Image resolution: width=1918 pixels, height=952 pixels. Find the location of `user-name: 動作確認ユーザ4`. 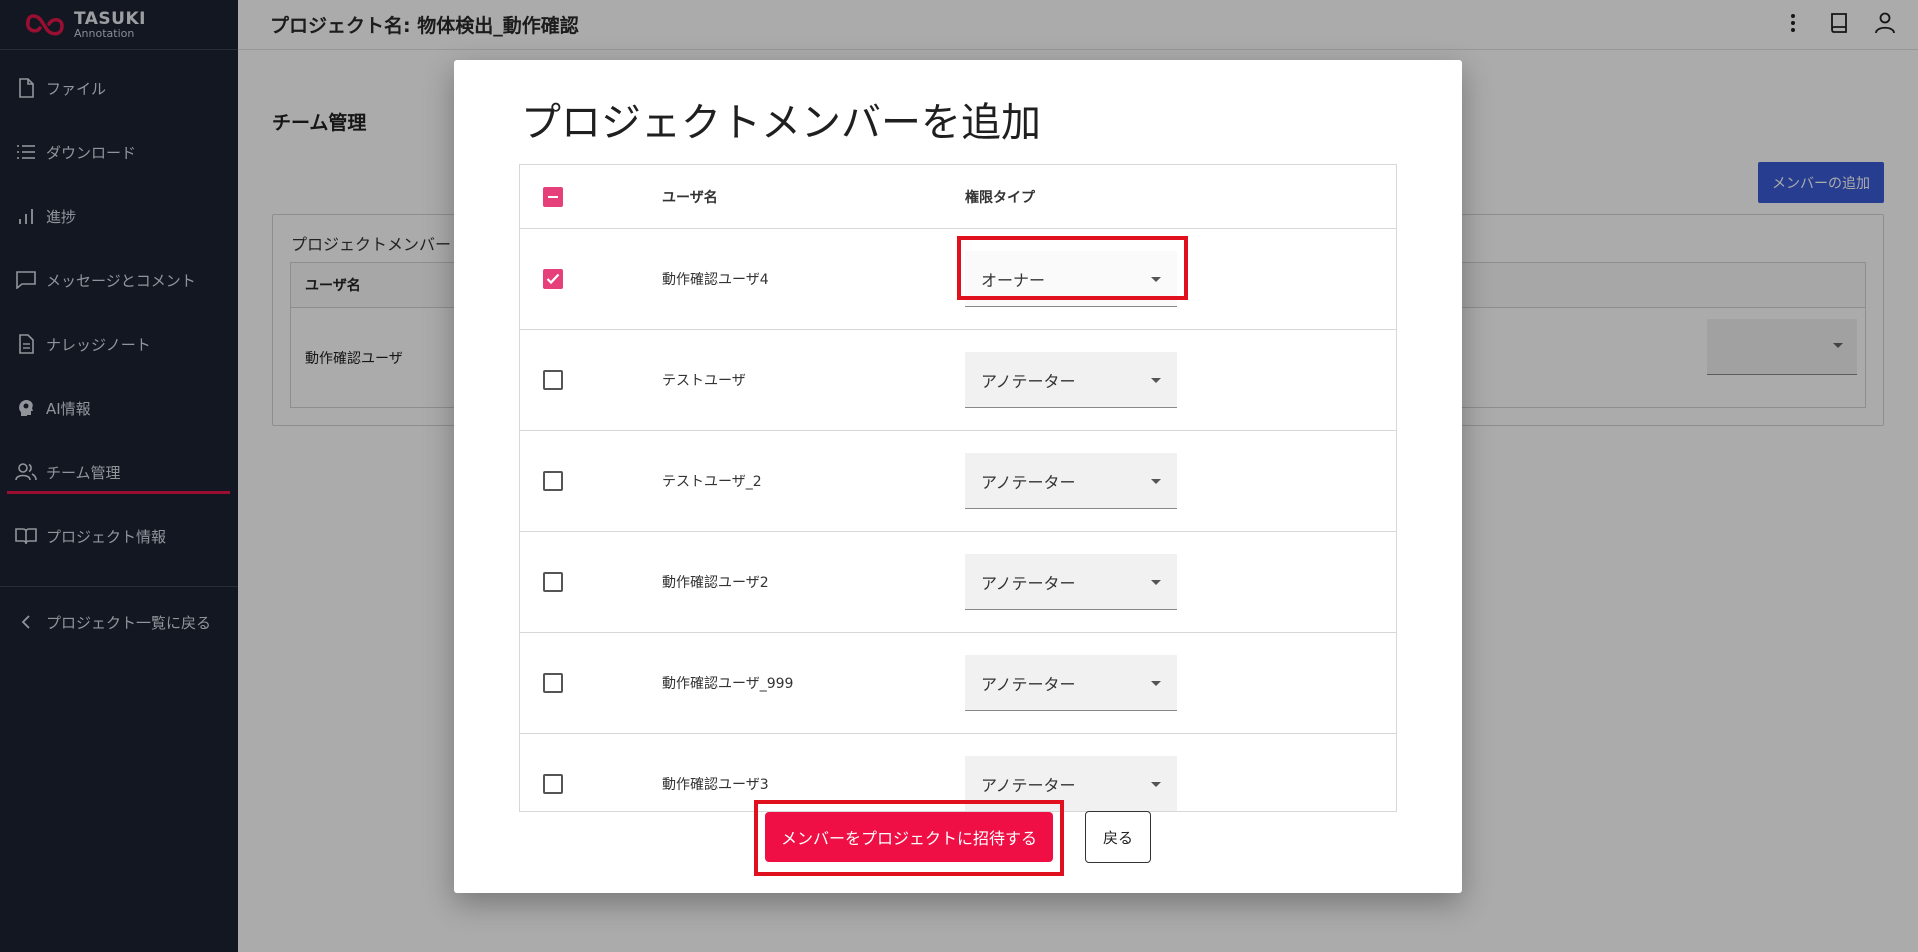

user-name: 動作確認ユーザ4 is located at coordinates (715, 280).